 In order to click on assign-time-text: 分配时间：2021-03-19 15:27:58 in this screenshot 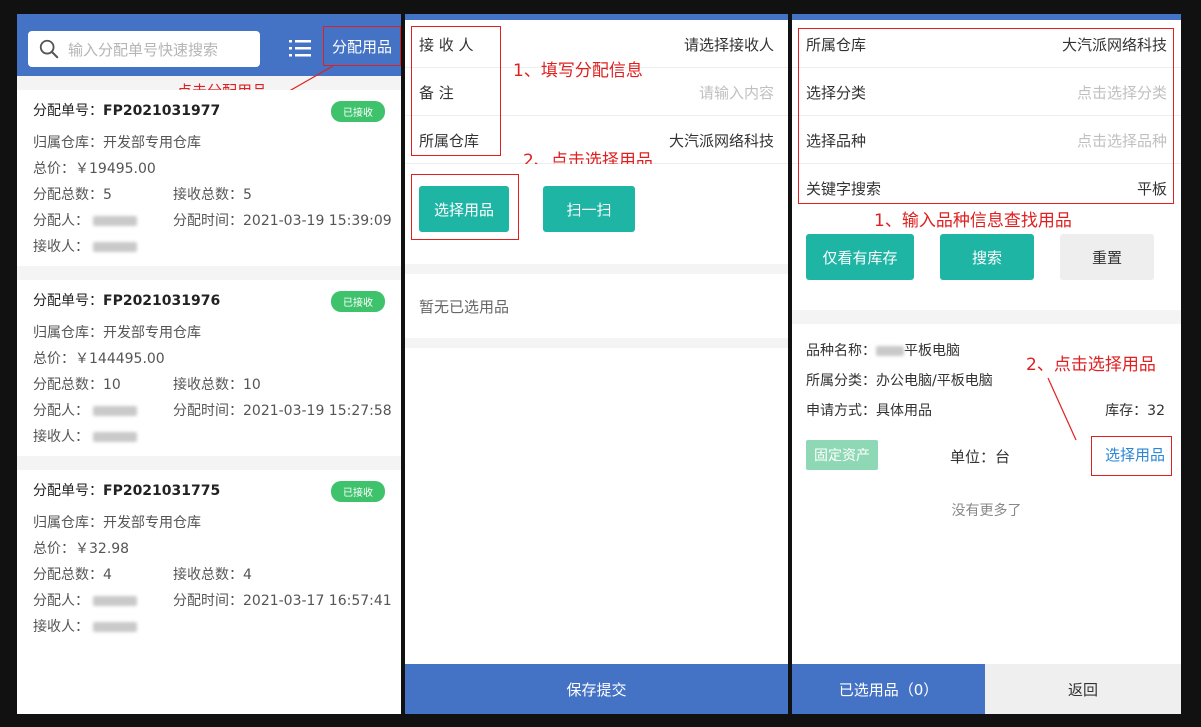, I will do `click(282, 411)`.